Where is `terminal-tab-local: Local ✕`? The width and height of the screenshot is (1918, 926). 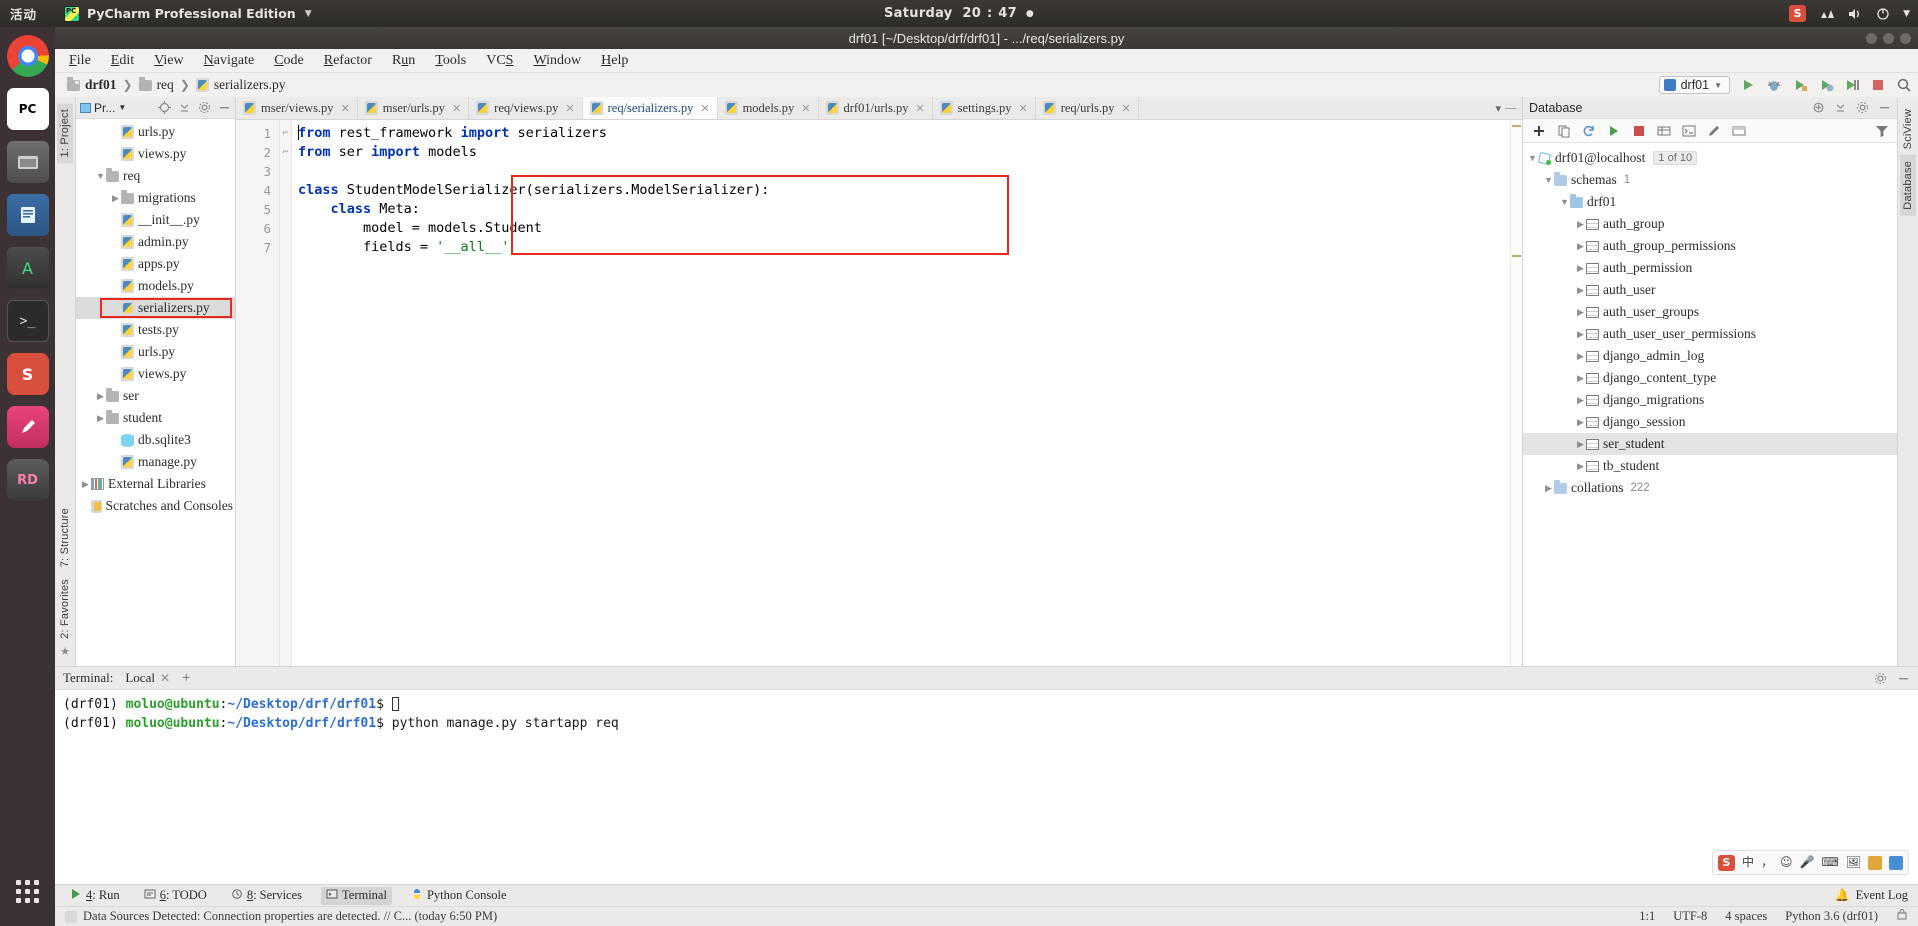
terminal-tab-local: Local ✕ is located at coordinates (147, 678).